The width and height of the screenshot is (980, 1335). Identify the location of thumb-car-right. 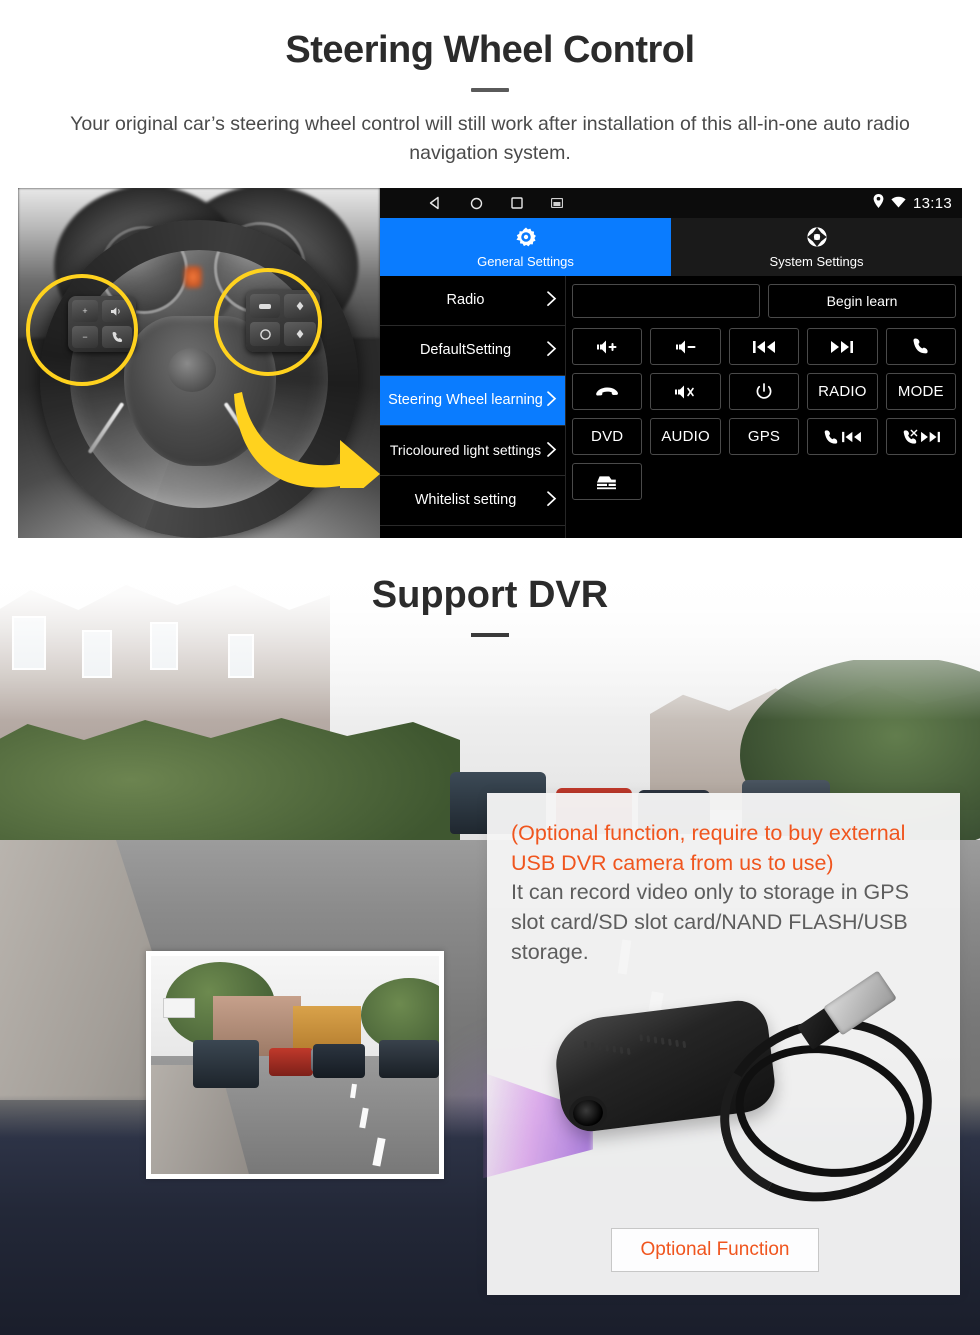
(409, 1059).